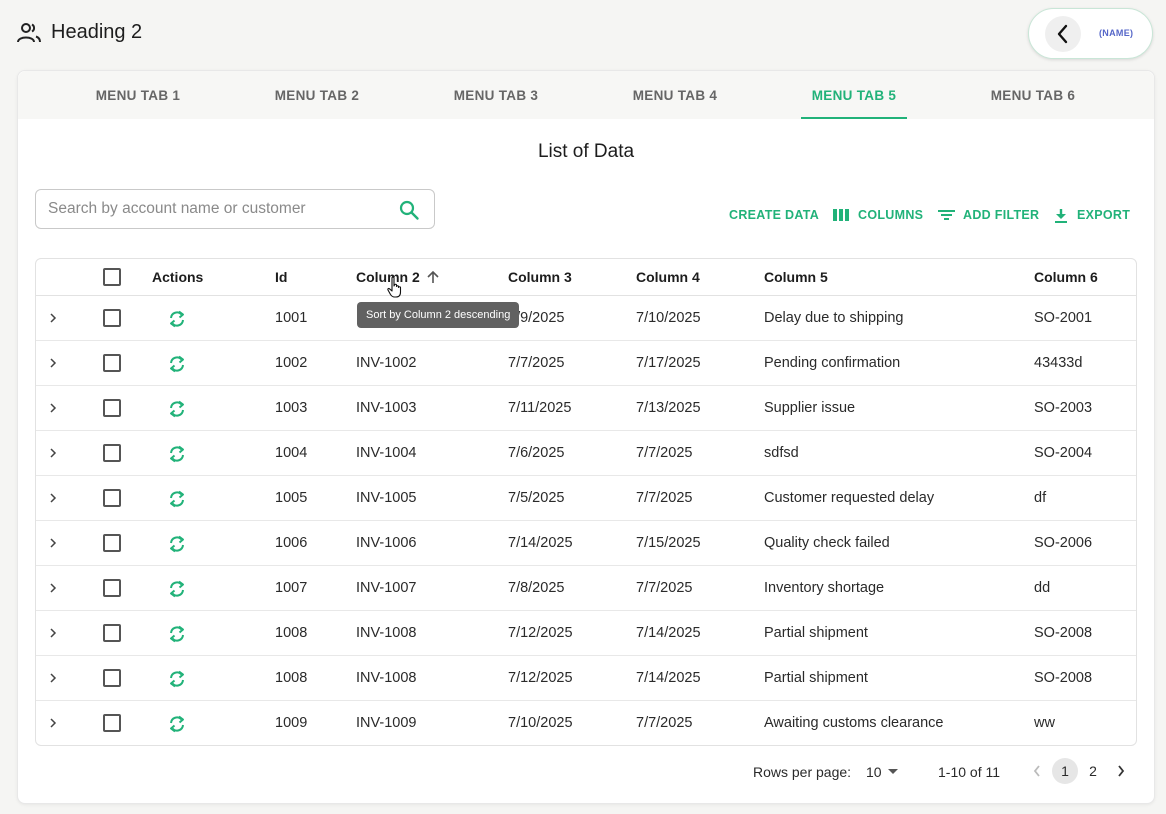  What do you see at coordinates (802, 772) in the screenshot?
I see `rows-per-page-label: Rows per page:` at bounding box center [802, 772].